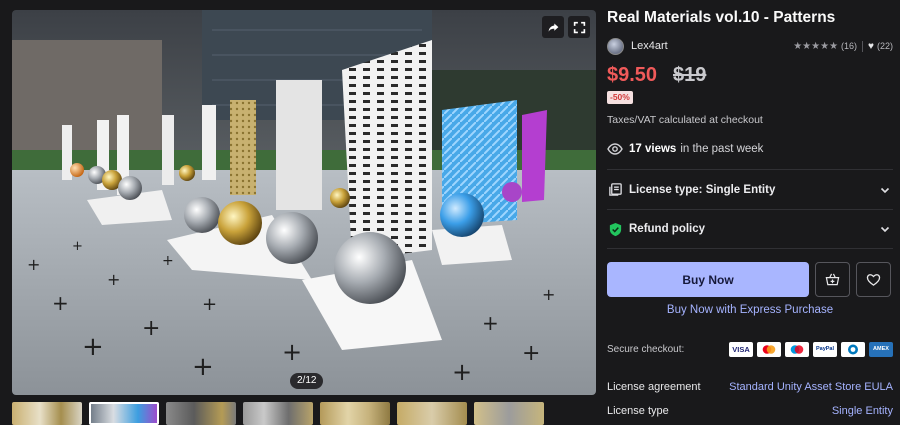 This screenshot has width=900, height=425. I want to click on views-row: 17 views in the past week, so click(685, 149).